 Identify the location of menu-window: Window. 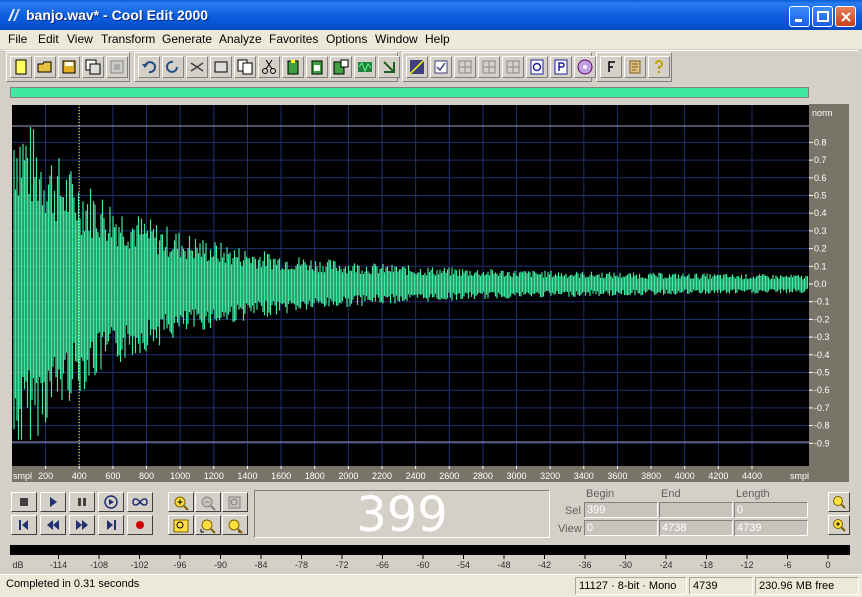
(396, 39).